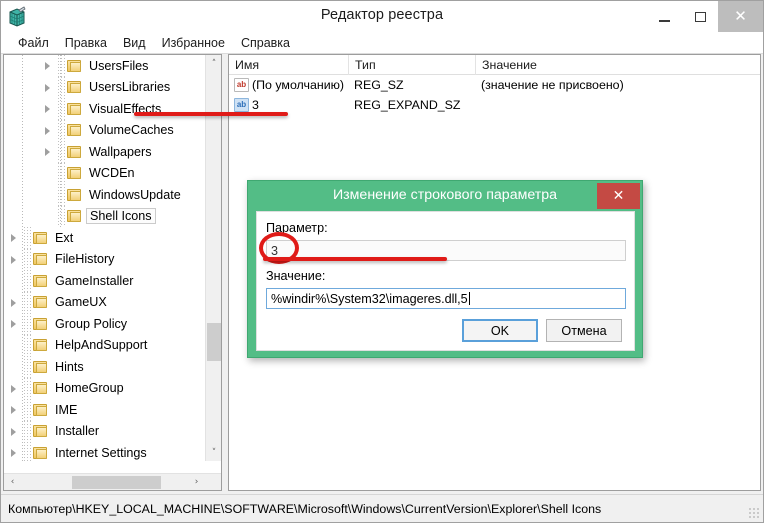  I want to click on tree-item-internet-settings: Internet Settings, so click(105, 451).